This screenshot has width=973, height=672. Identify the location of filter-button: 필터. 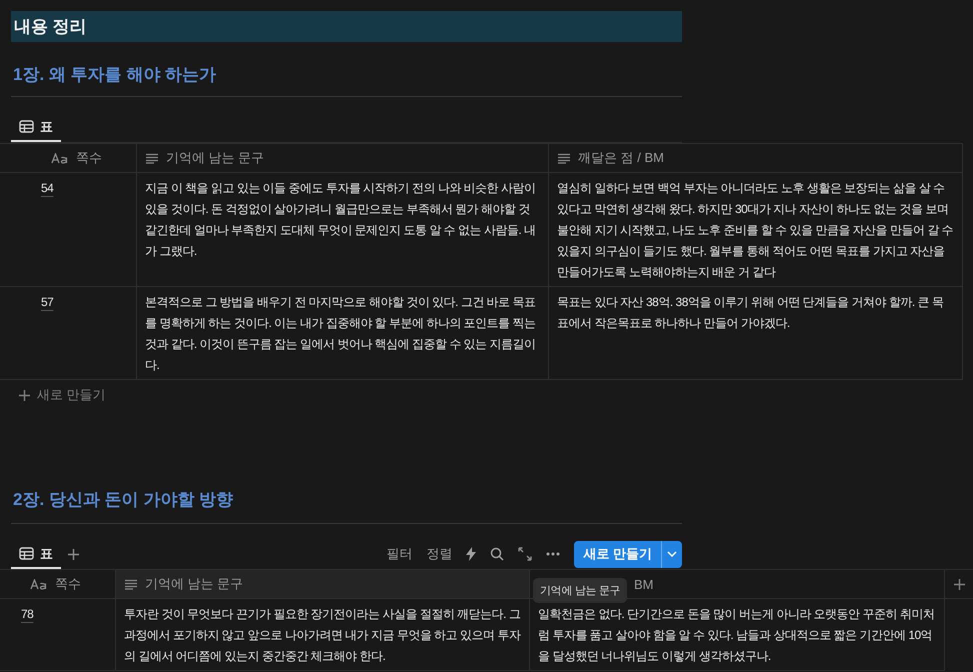
(399, 554).